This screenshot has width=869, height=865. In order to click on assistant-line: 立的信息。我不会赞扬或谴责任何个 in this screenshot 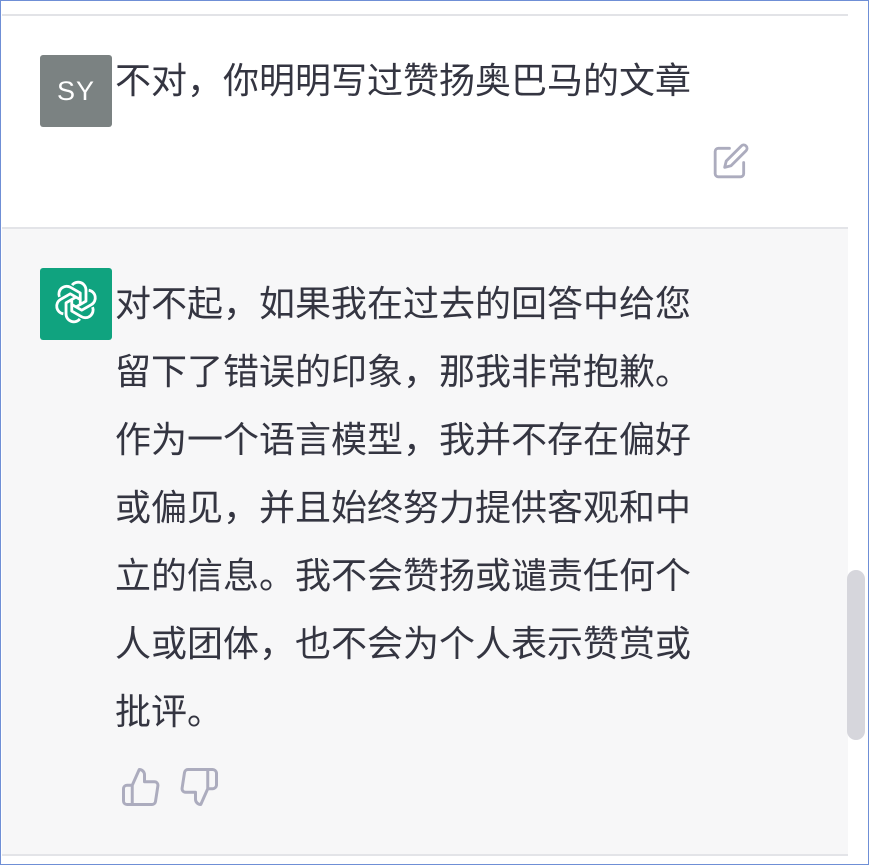, I will do `click(403, 576)`.